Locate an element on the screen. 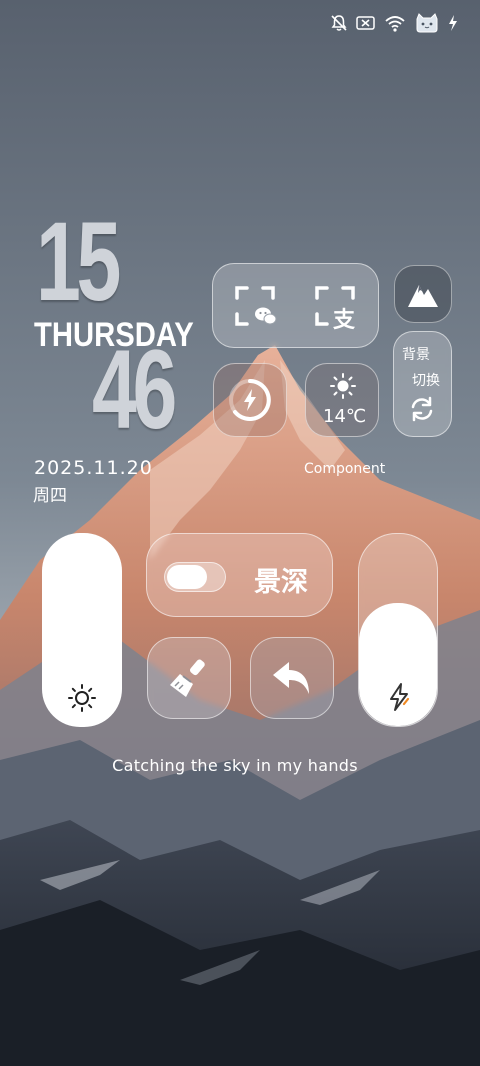 The height and width of the screenshot is (1066, 480). brightness-icon is located at coordinates (82, 698).